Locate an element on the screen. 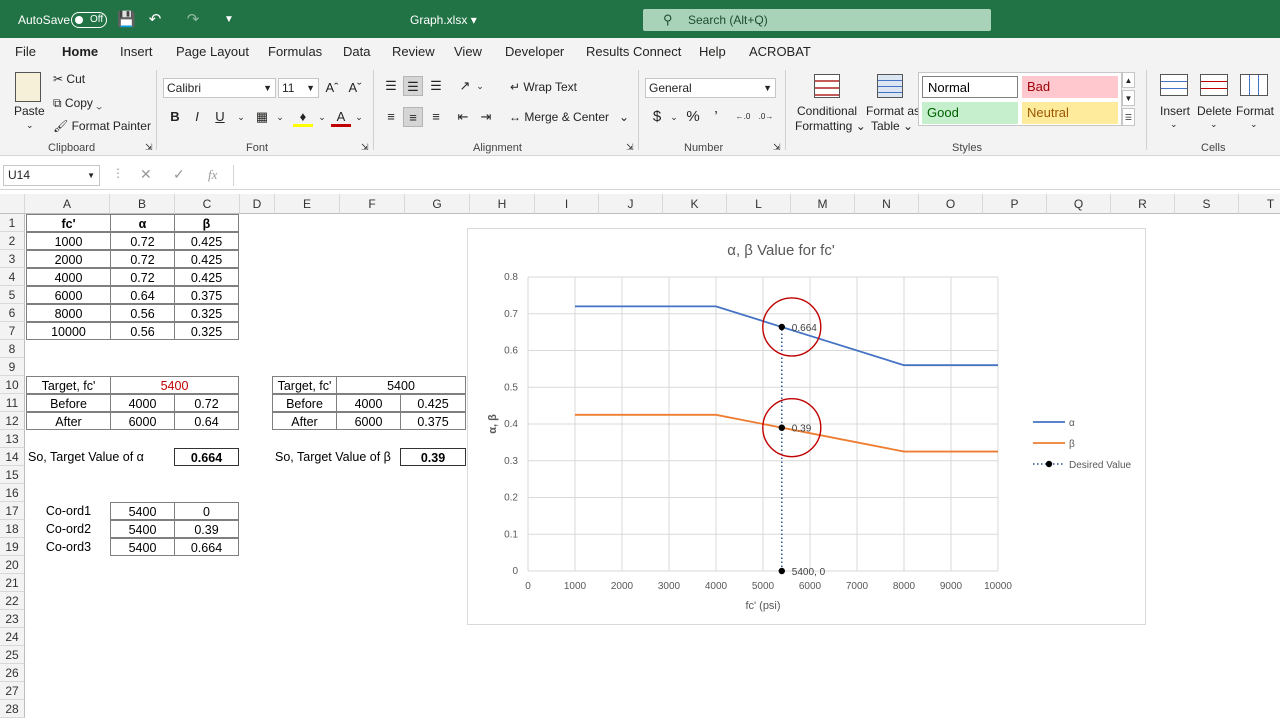  row-header-23: 23 is located at coordinates (12, 619).